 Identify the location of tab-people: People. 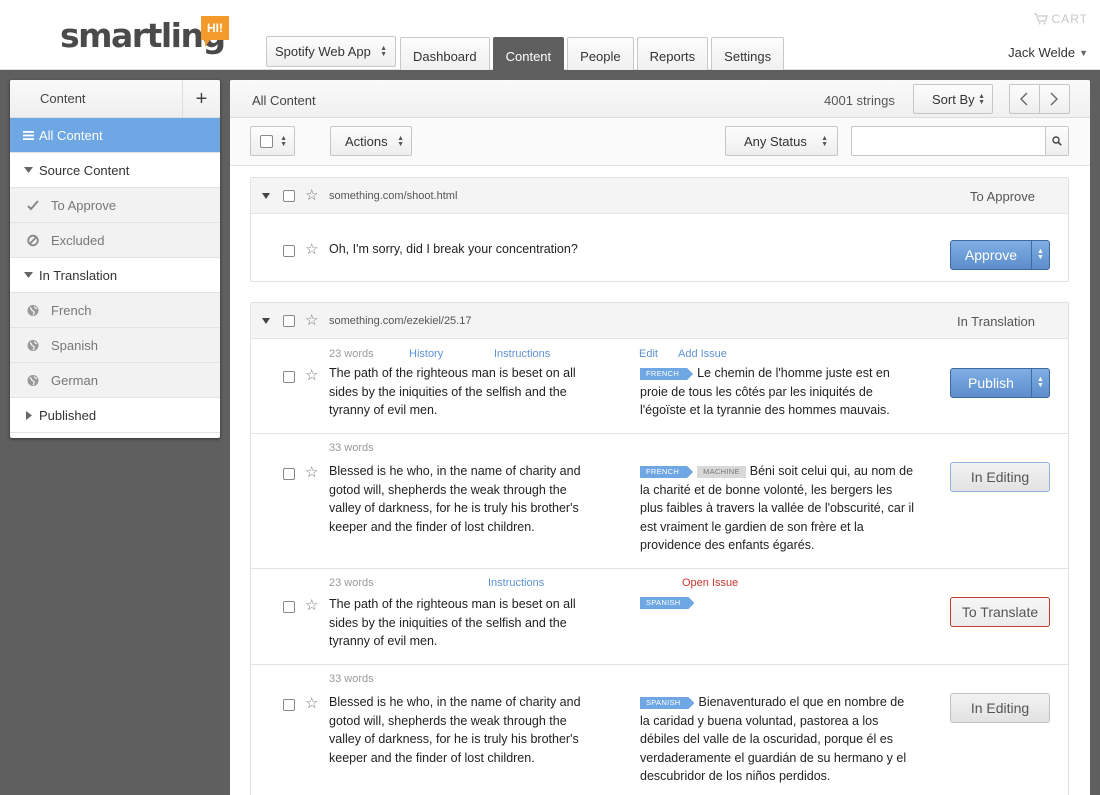
(600, 53).